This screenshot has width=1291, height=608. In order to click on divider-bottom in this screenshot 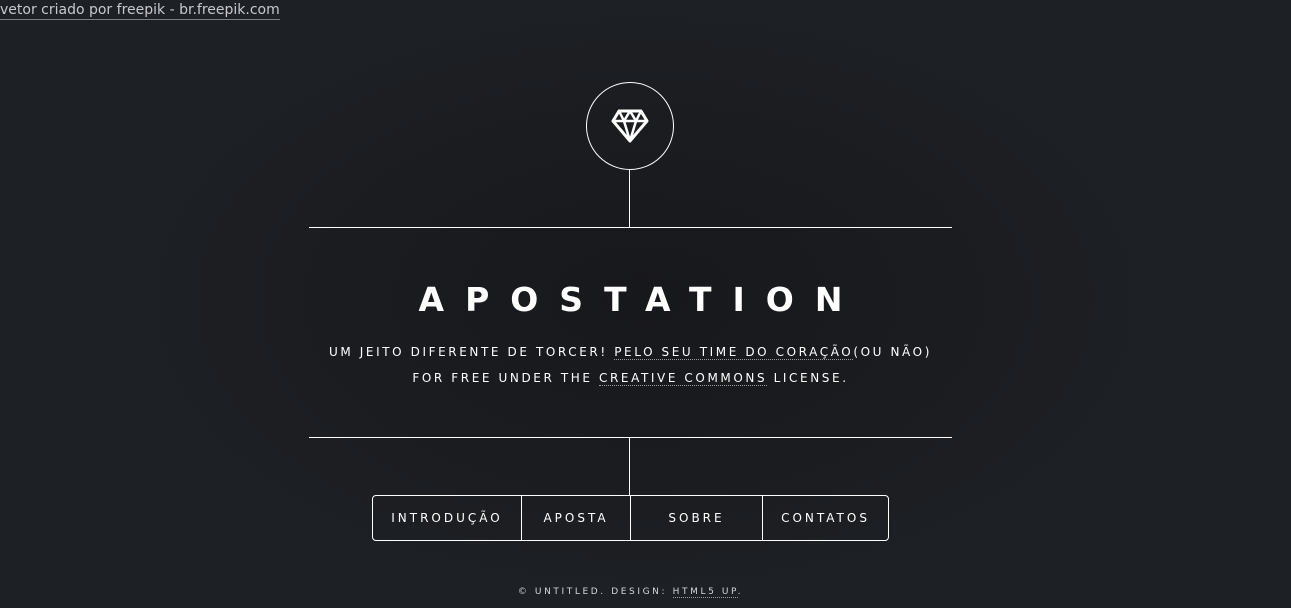, I will do `click(630, 437)`.